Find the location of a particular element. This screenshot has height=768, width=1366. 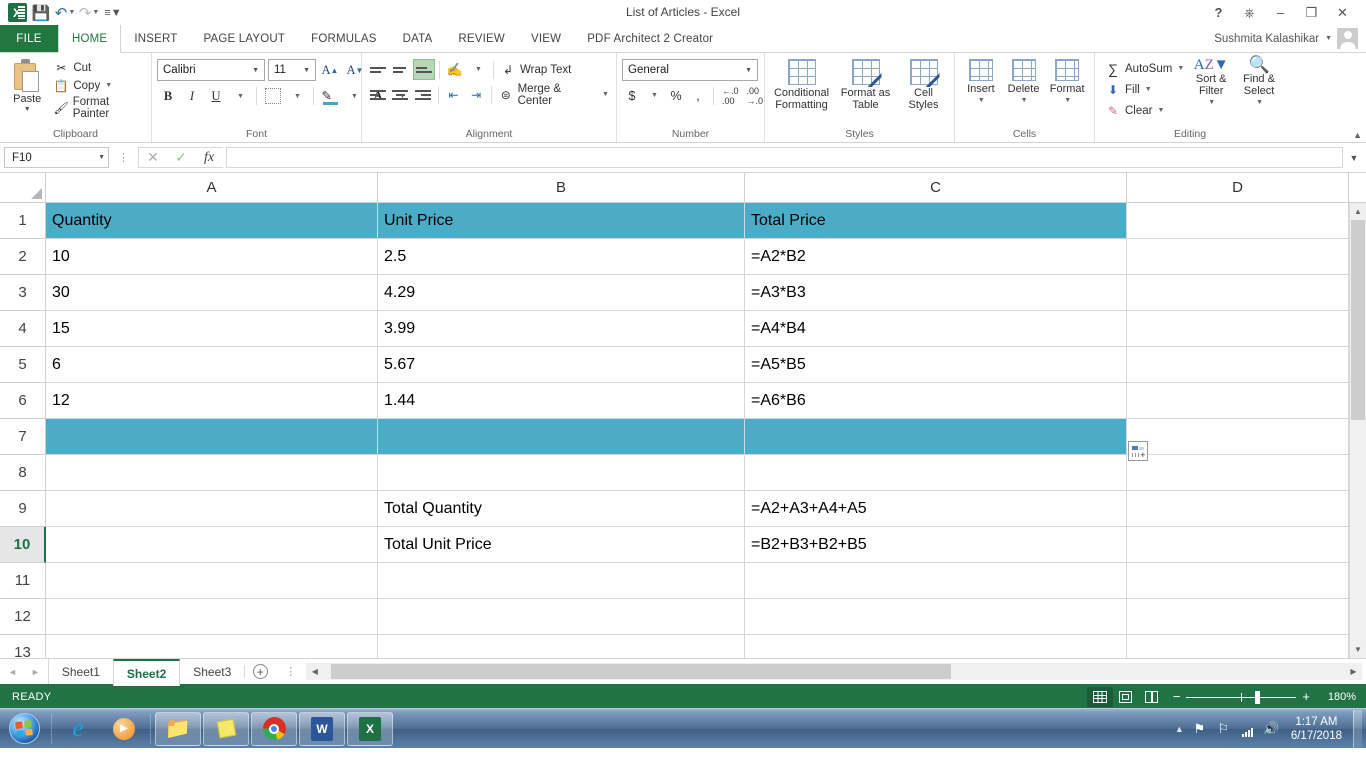

cell-D1 is located at coordinates (1238, 221).